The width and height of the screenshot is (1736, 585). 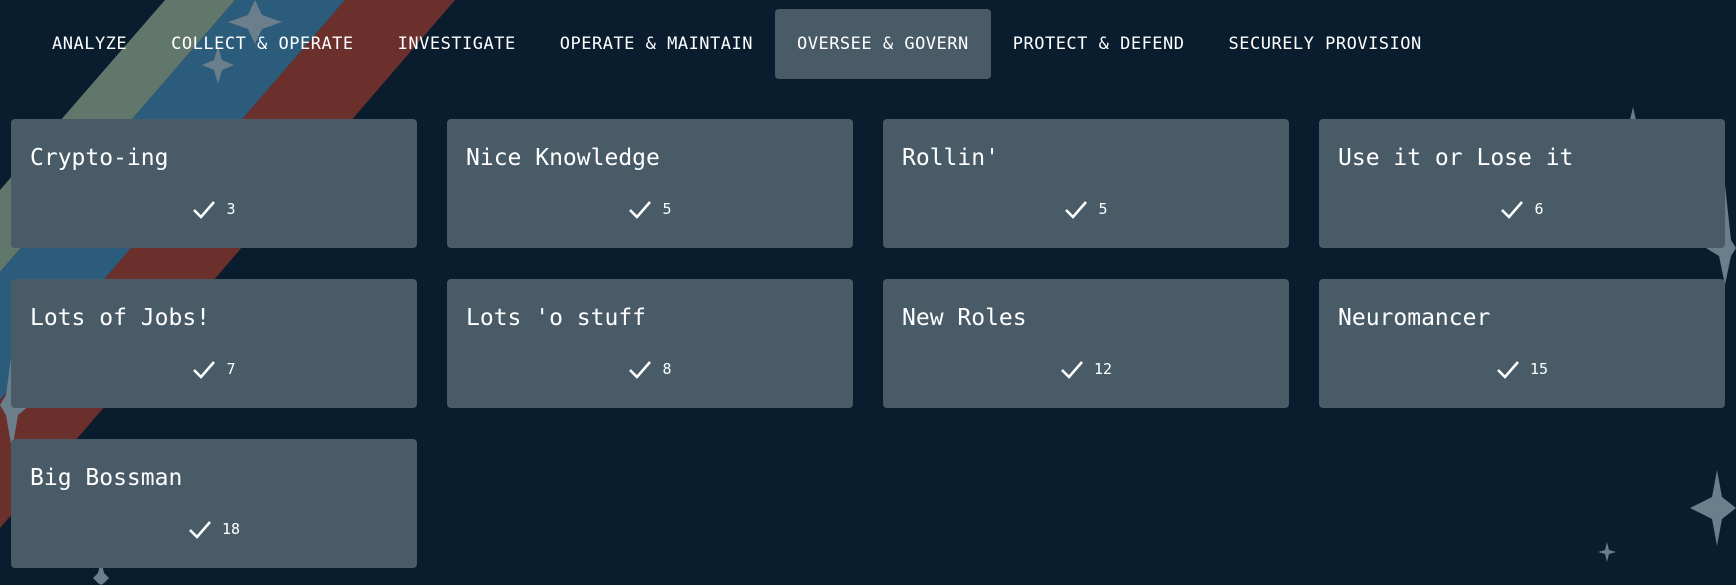 What do you see at coordinates (99, 158) in the screenshot?
I see `challenge-title: Crypto-ing` at bounding box center [99, 158].